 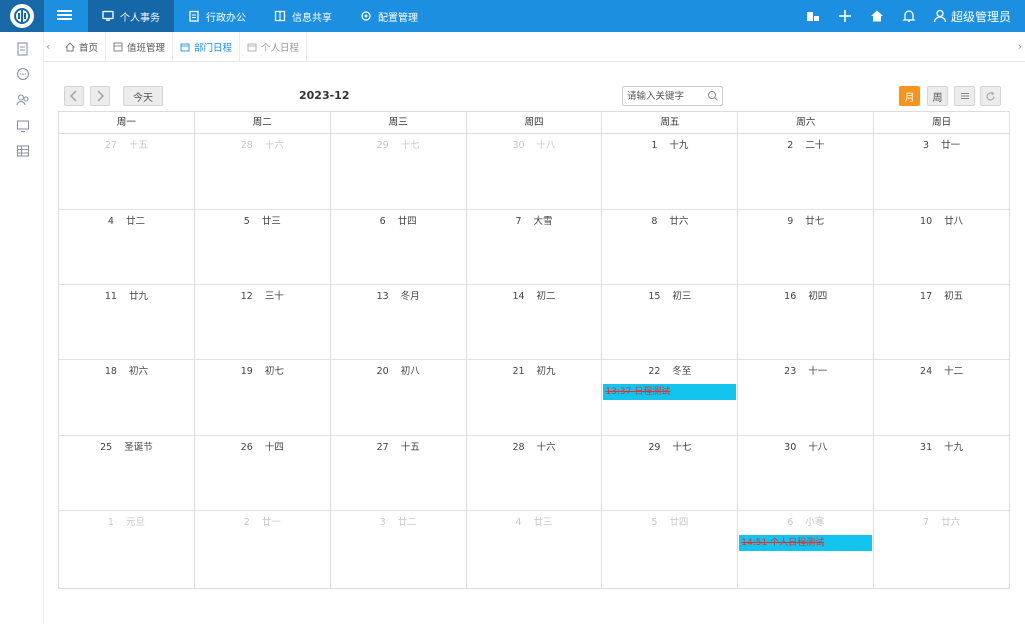 What do you see at coordinates (23, 151) in the screenshot?
I see `table-icon` at bounding box center [23, 151].